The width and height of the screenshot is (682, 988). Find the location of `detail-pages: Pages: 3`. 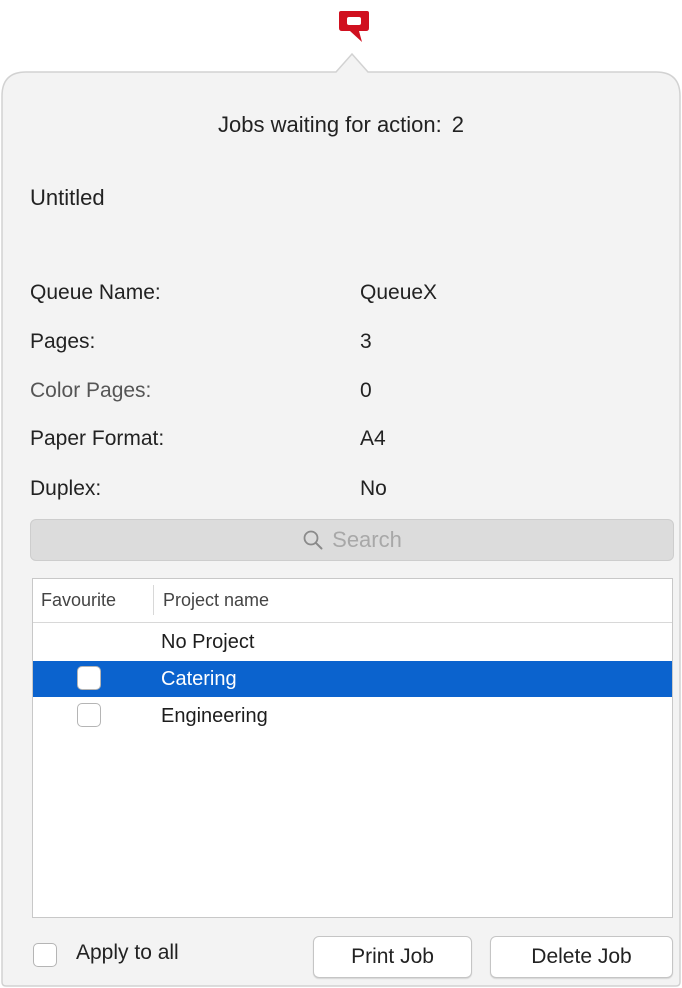

detail-pages: Pages: 3 is located at coordinates (340, 347).